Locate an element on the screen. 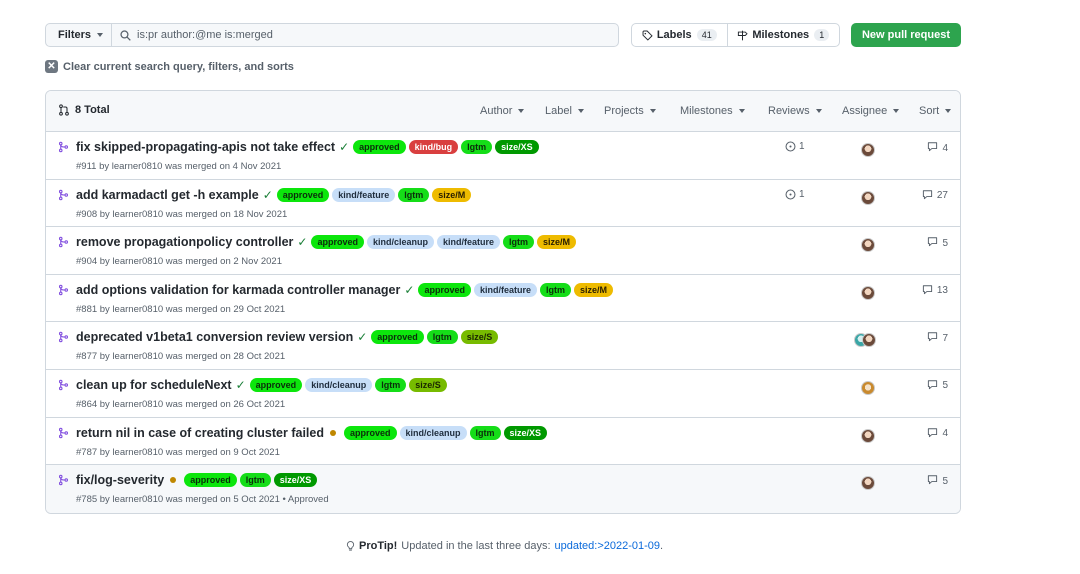  protip-link: updated:>2022-01-09 is located at coordinates (608, 546).